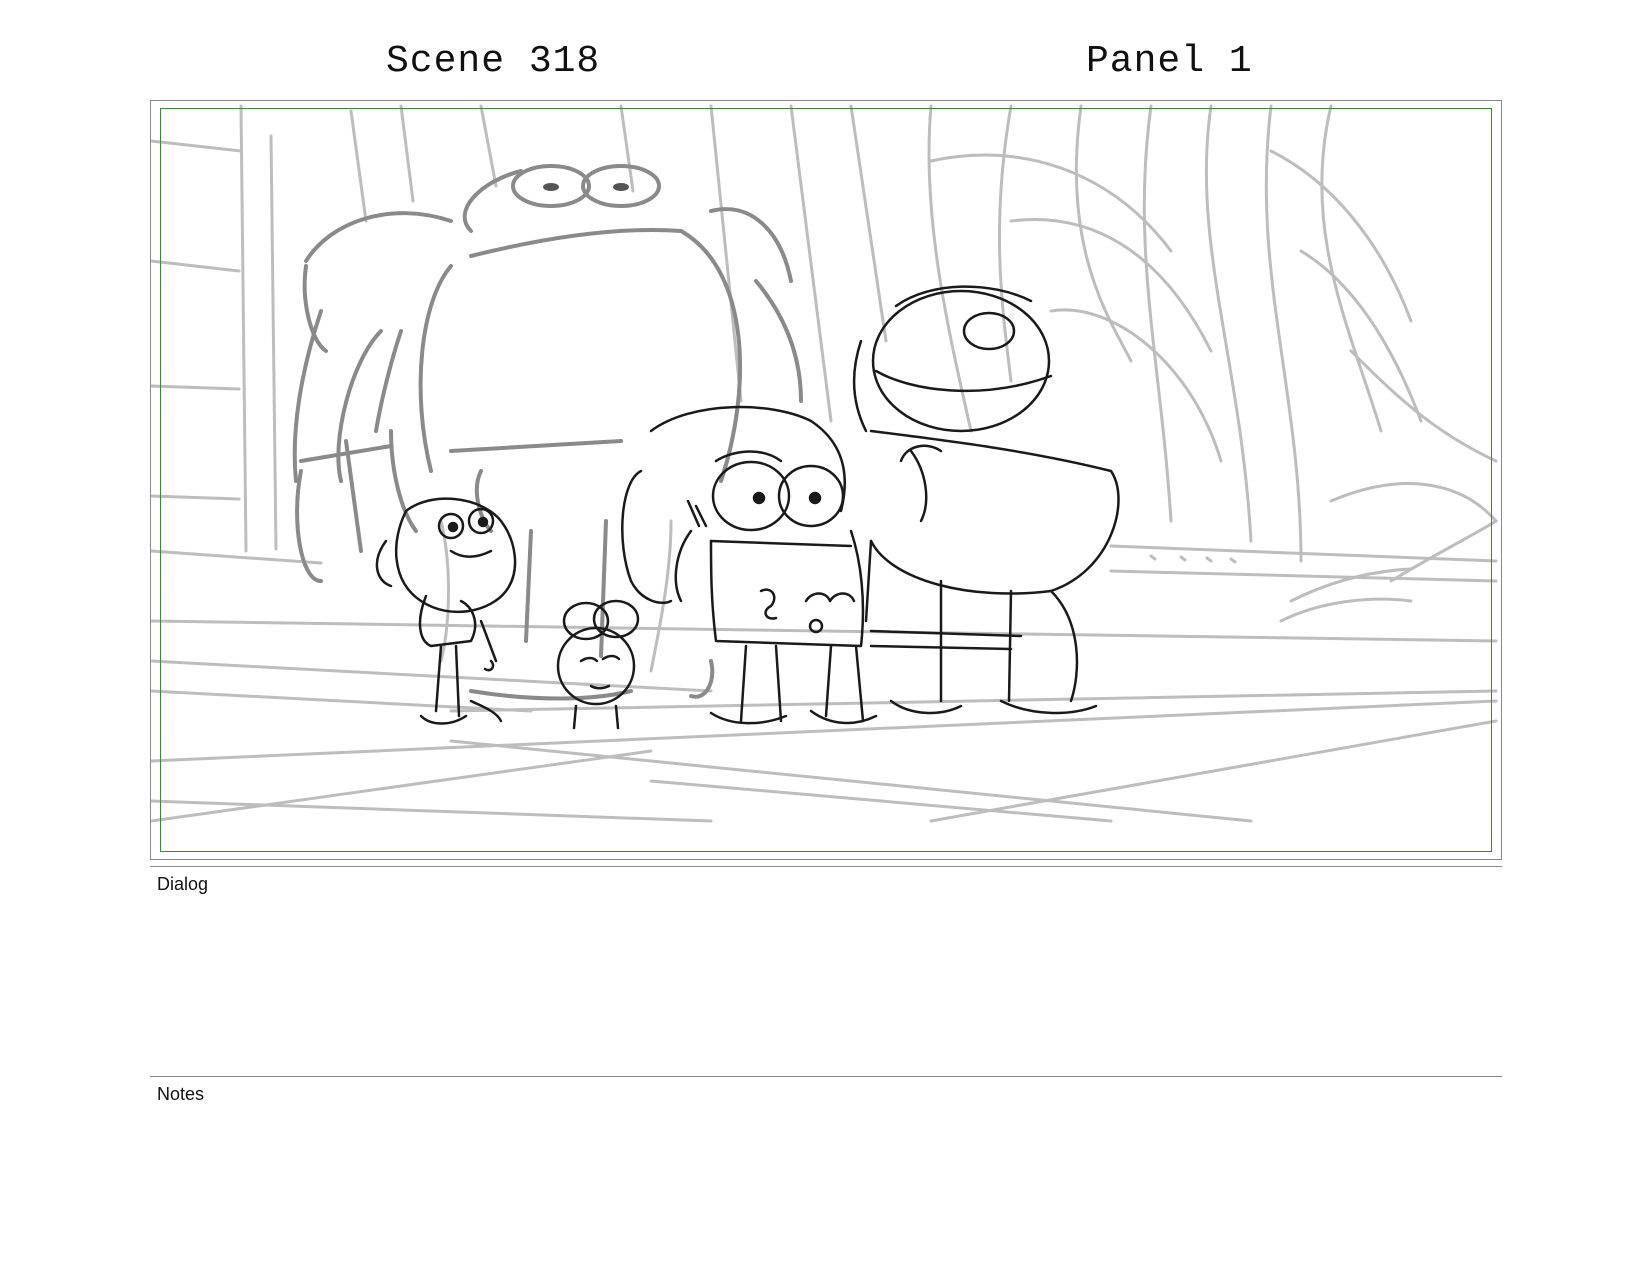  What do you see at coordinates (183, 884) in the screenshot?
I see `dialog-label: Dialog` at bounding box center [183, 884].